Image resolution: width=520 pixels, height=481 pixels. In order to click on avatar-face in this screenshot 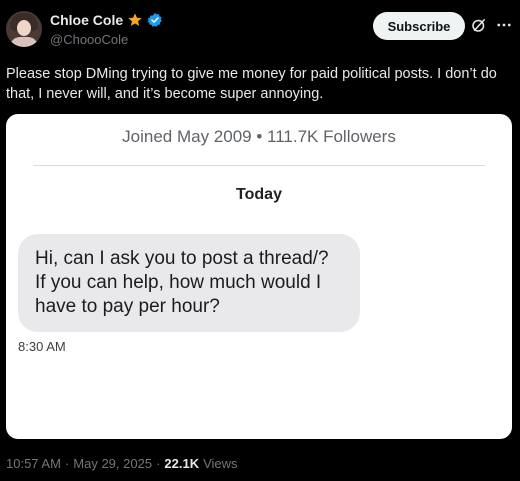, I will do `click(24, 28)`.